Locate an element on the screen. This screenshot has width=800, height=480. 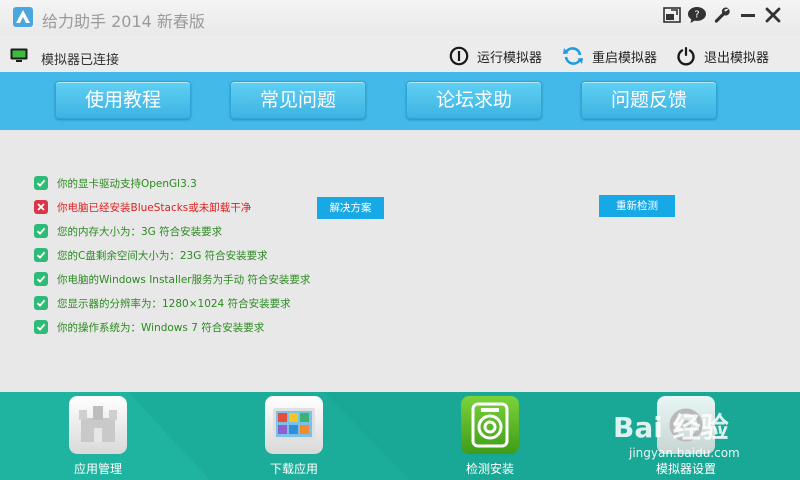
check-text: 你的显卡驱动支持OpenGl3.3 is located at coordinates (127, 183).